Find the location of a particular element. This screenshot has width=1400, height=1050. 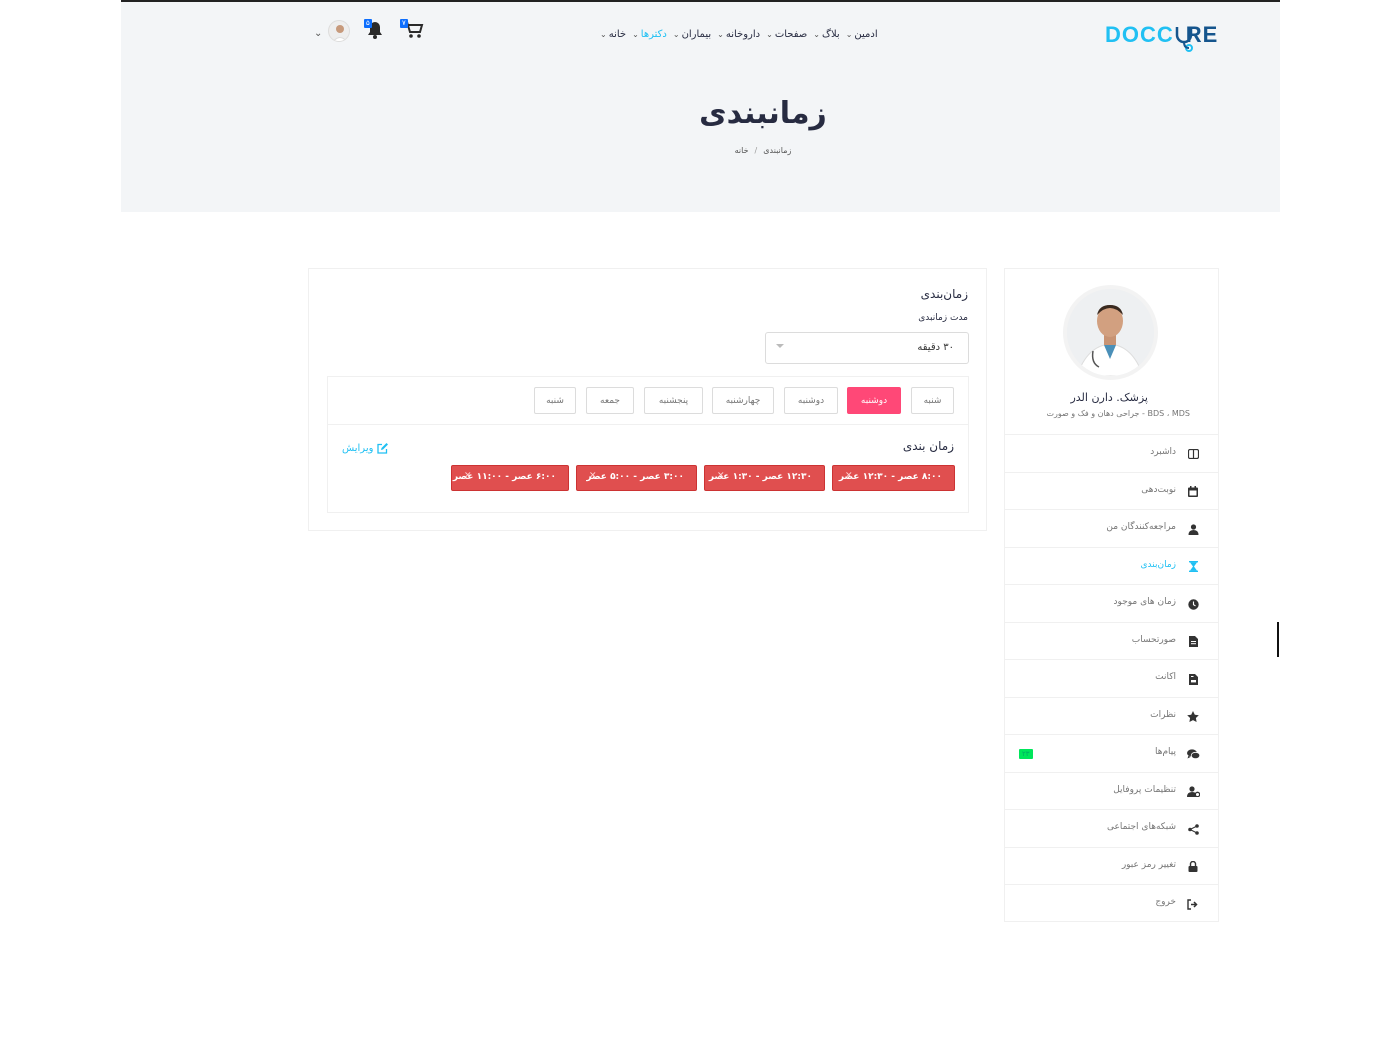

comments-icon is located at coordinates (1193, 754).